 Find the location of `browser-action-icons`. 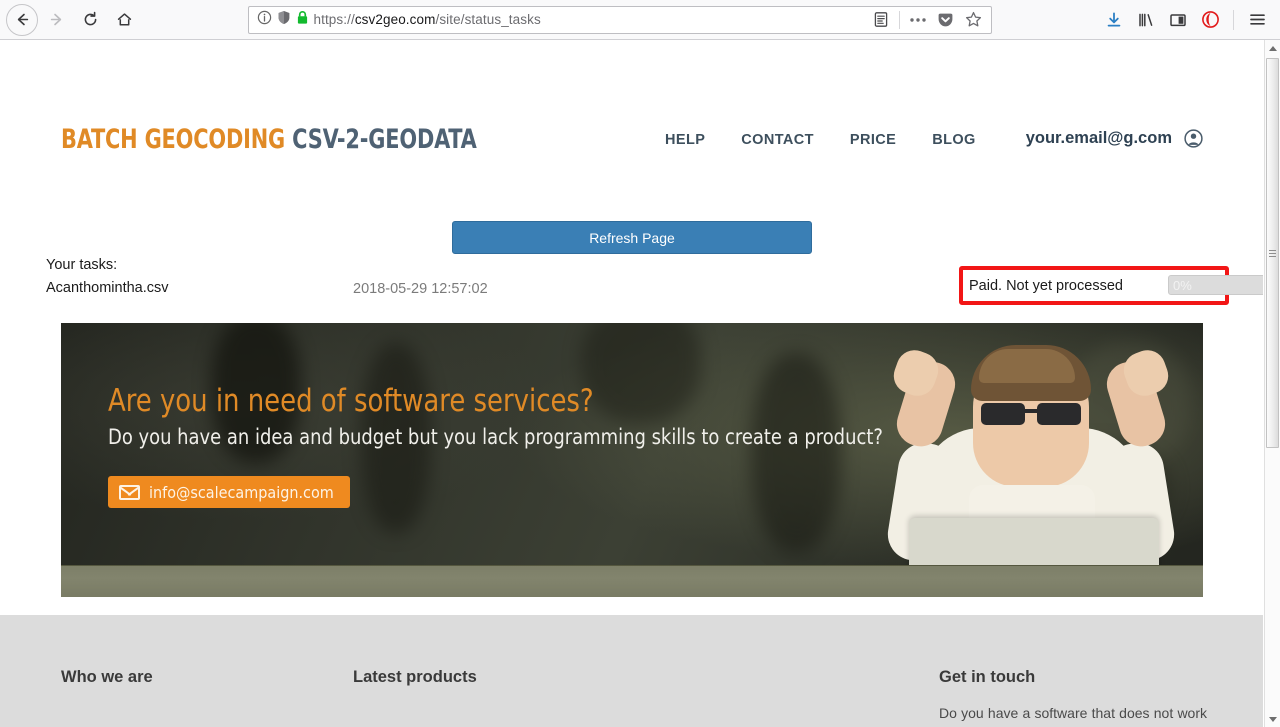

browser-action-icons is located at coordinates (1189, 20).